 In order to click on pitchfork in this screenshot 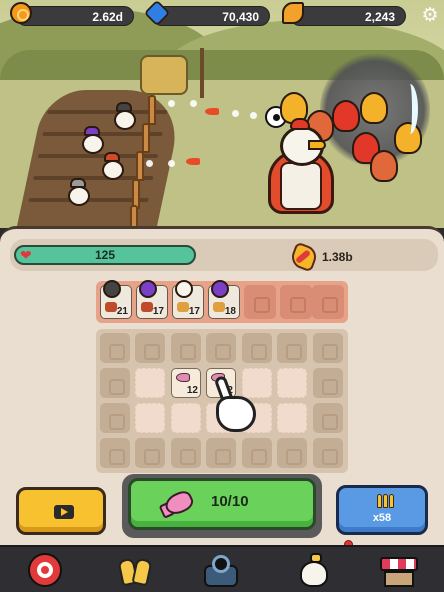, I will do `click(202, 73)`.